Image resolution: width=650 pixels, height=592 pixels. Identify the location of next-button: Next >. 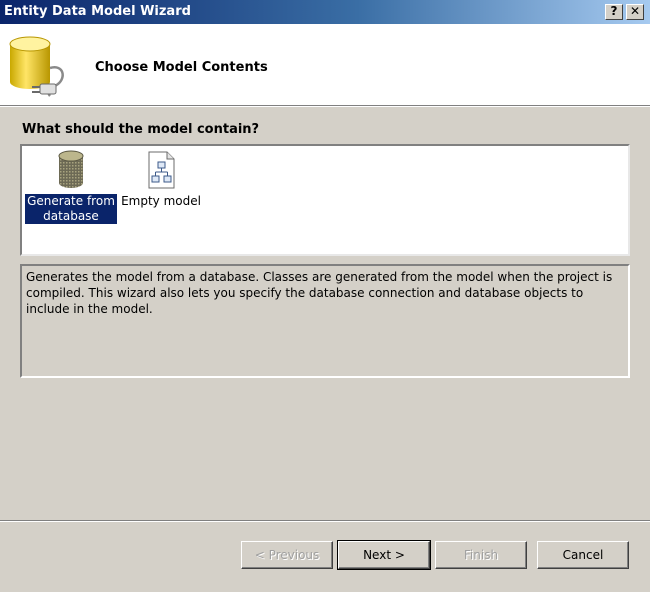
(384, 555).